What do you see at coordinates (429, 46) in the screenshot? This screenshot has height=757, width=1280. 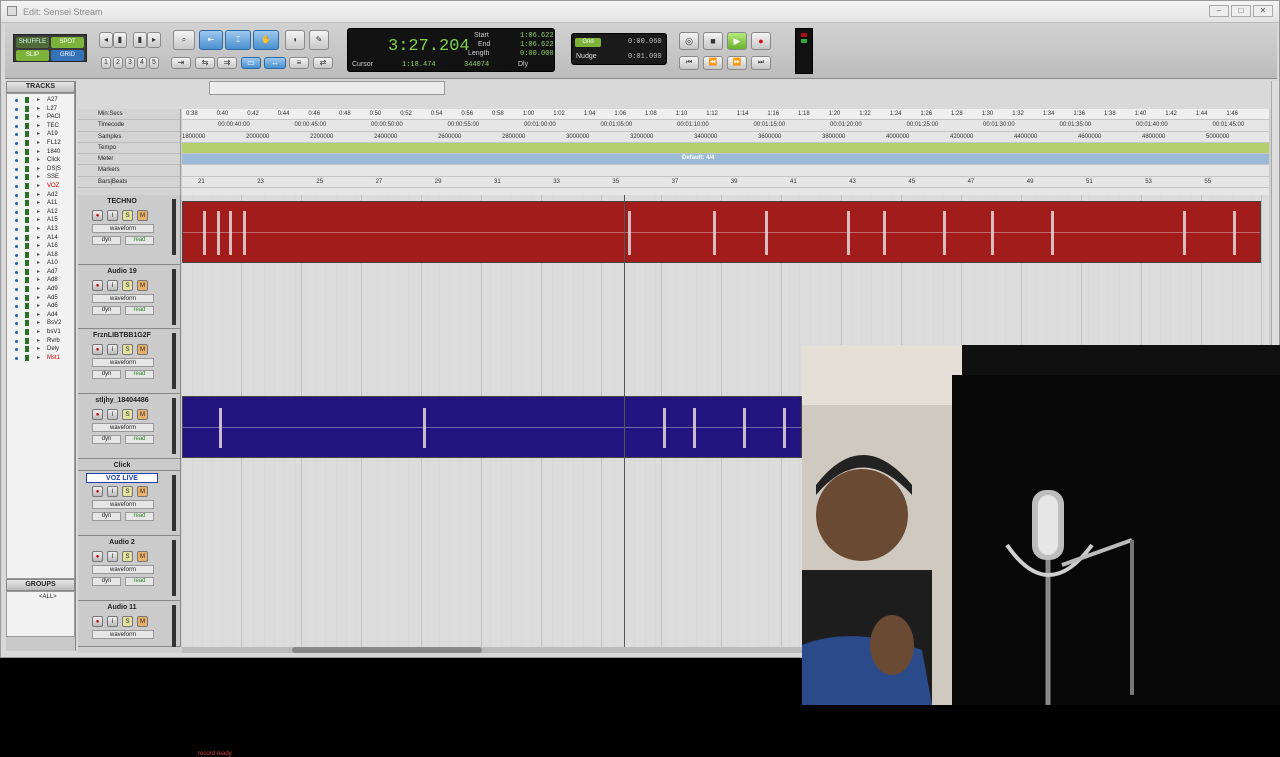 I see `main-counter-value: 3:27.204` at bounding box center [429, 46].